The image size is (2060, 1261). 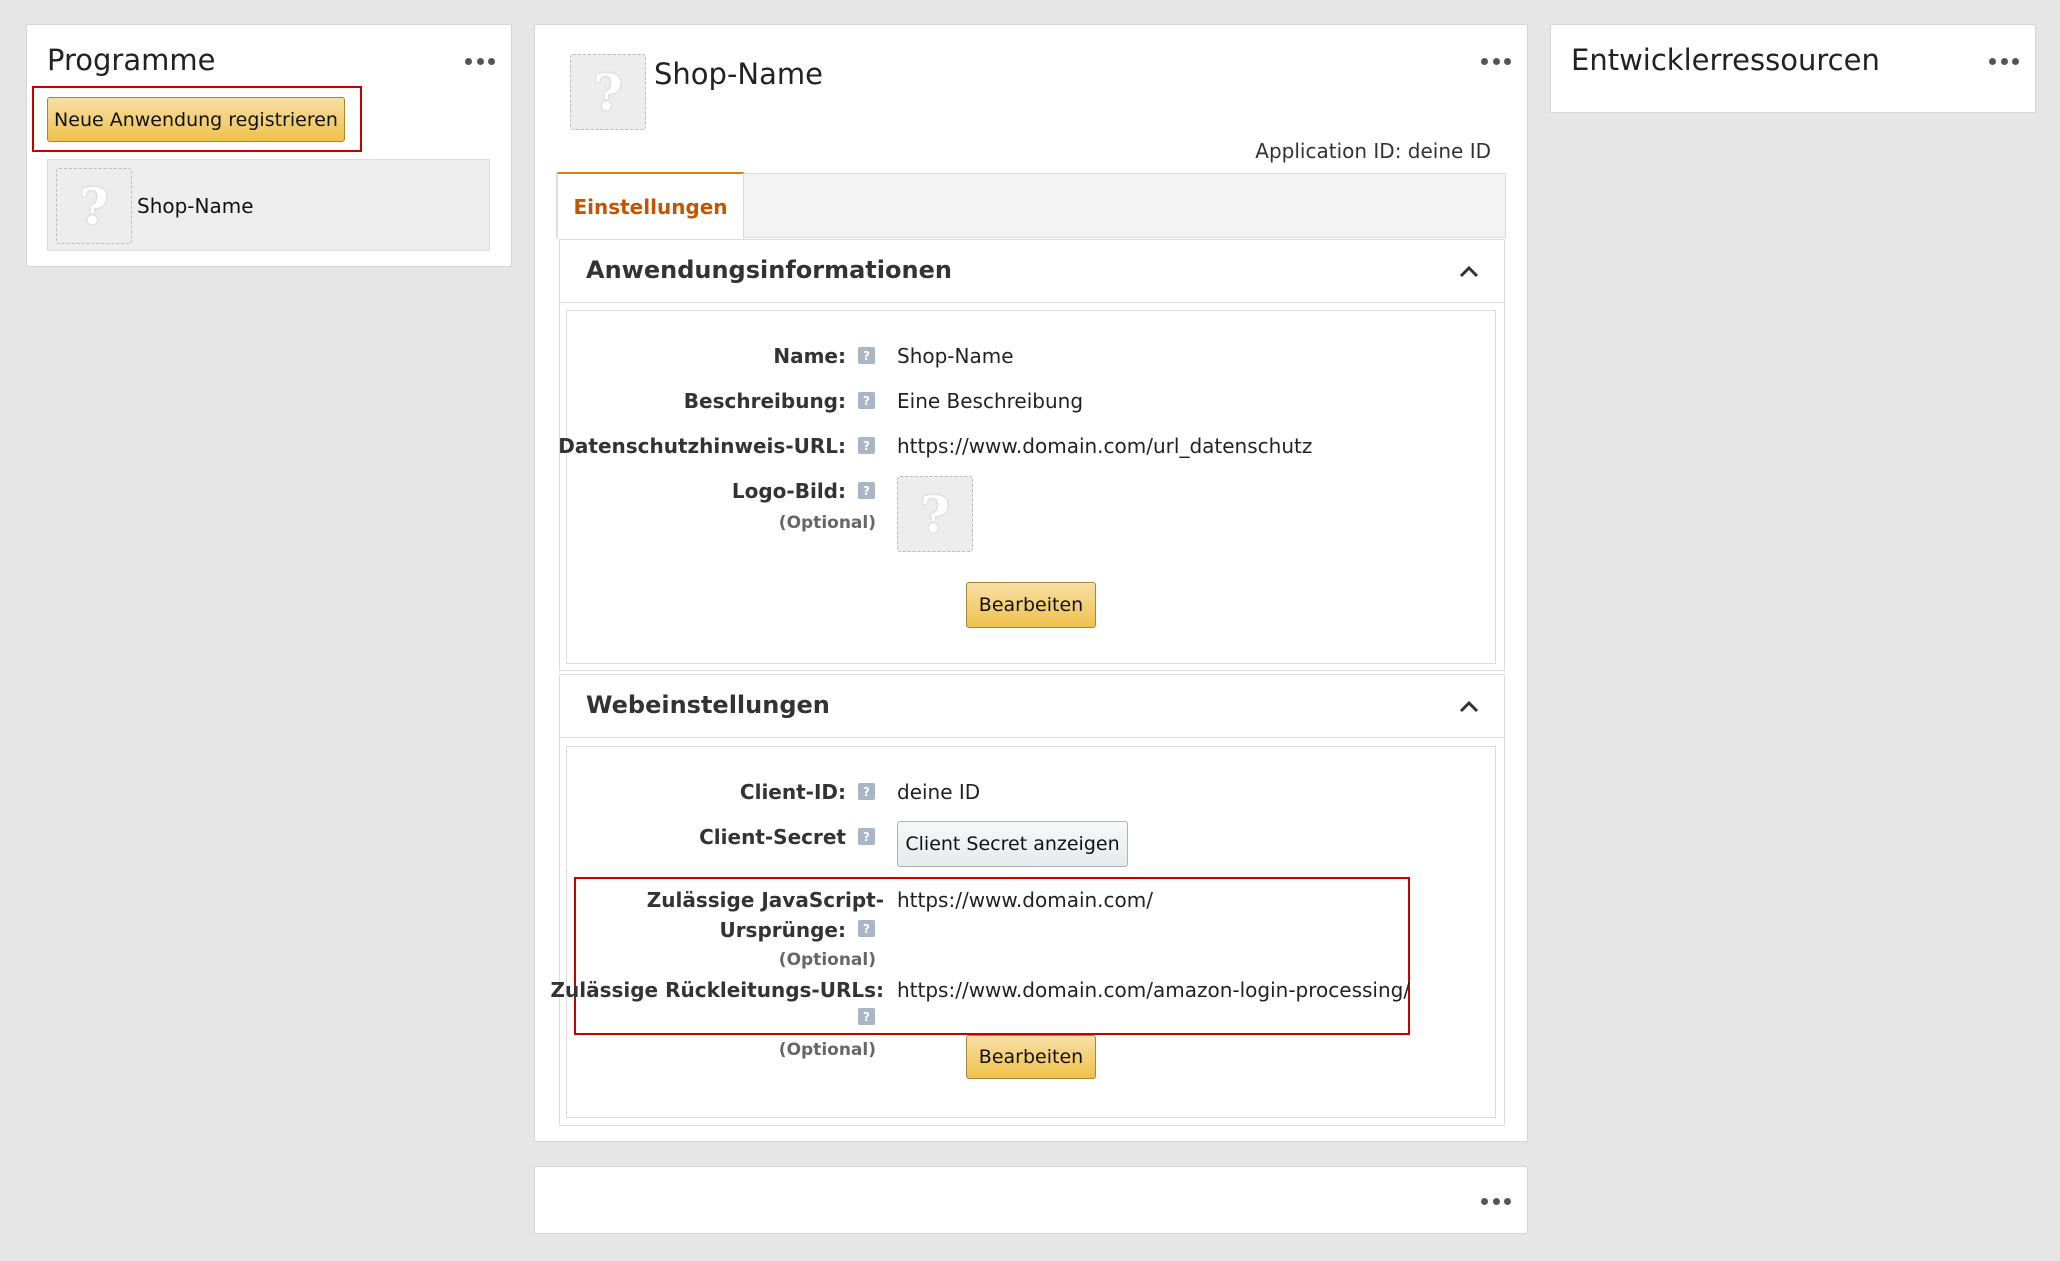 What do you see at coordinates (702, 446) in the screenshot?
I see `privacy-url-label: Datenschutzhinweis-URL:` at bounding box center [702, 446].